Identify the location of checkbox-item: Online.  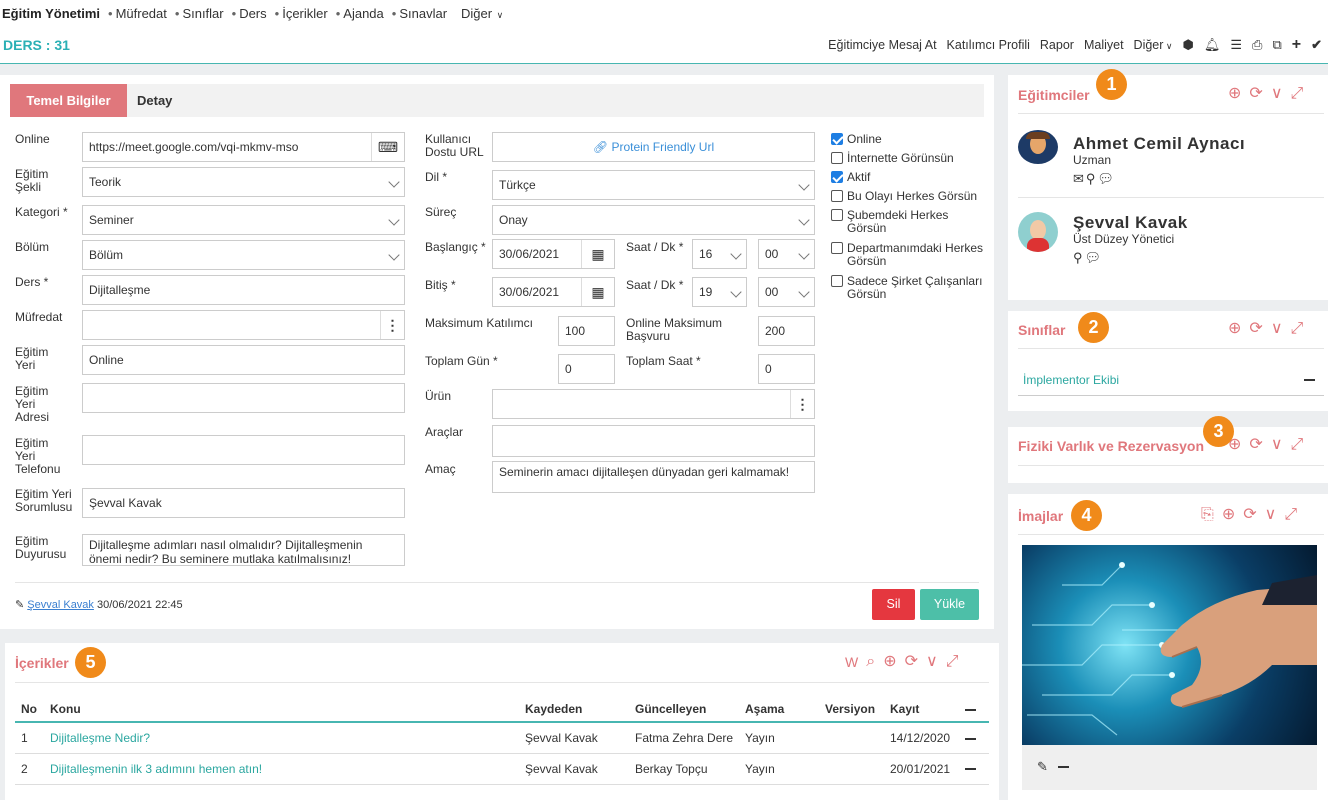
(908, 139).